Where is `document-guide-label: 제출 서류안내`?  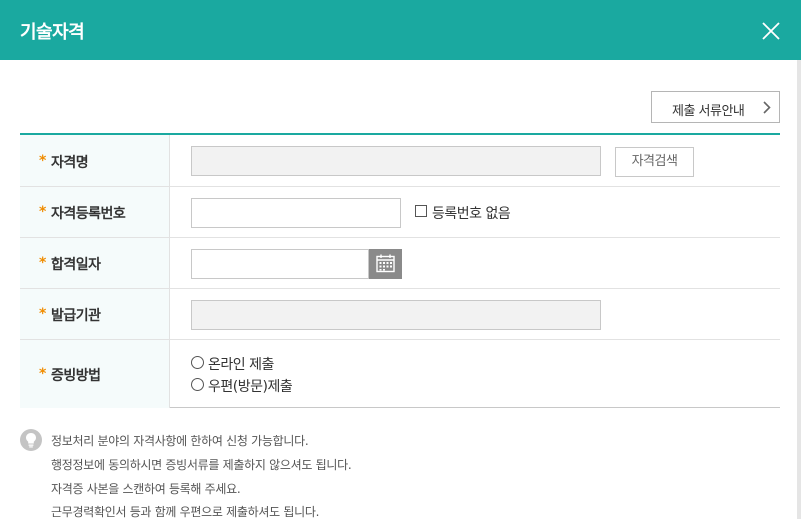
document-guide-label: 제출 서류안내 is located at coordinates (708, 111).